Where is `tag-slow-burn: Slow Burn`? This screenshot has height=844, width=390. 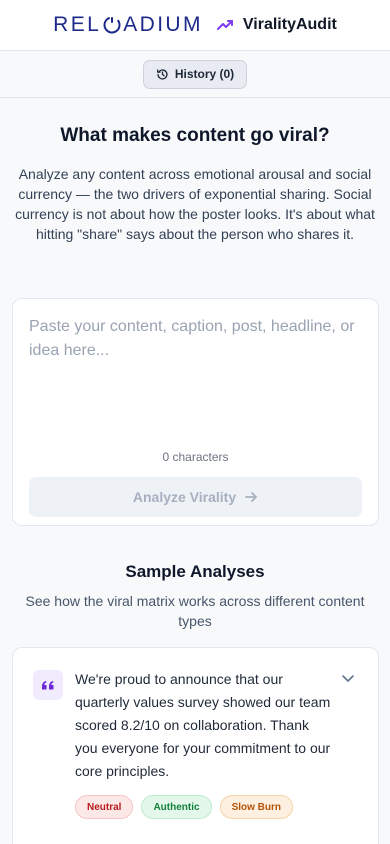 tag-slow-burn: Slow Burn is located at coordinates (256, 807).